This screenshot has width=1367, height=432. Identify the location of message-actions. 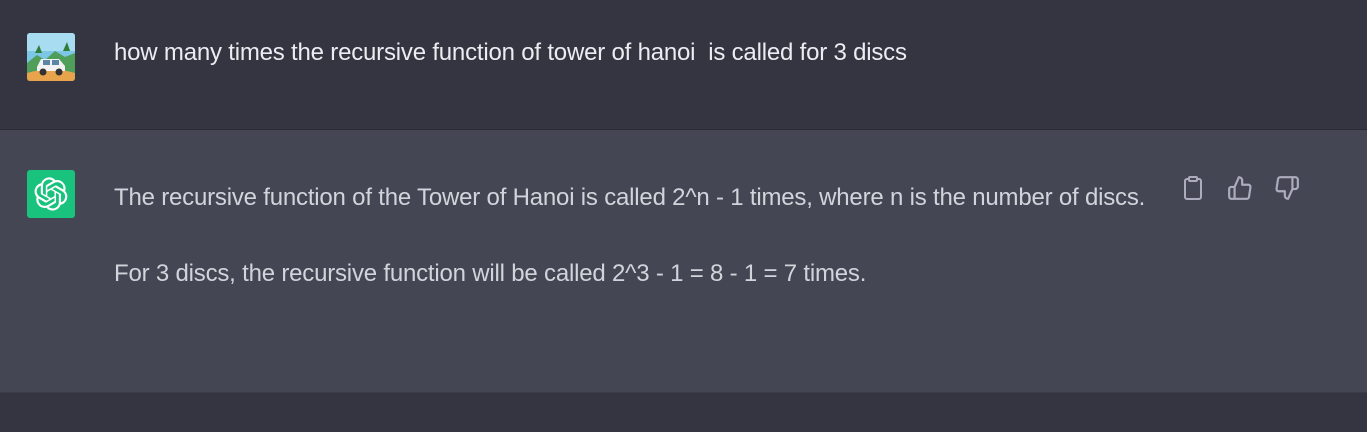
(1240, 188).